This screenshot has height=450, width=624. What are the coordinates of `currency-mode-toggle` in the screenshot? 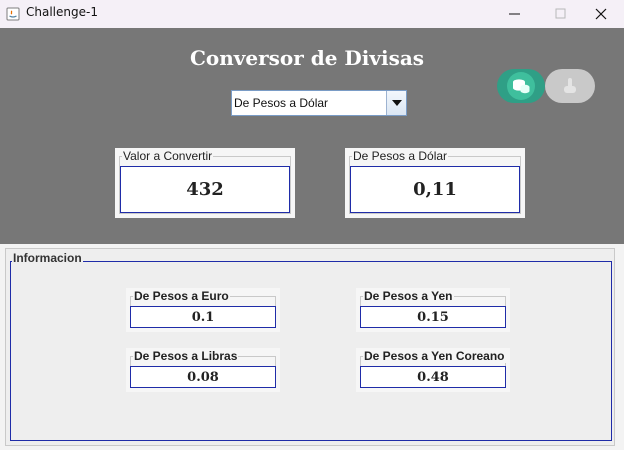 It's located at (521, 86).